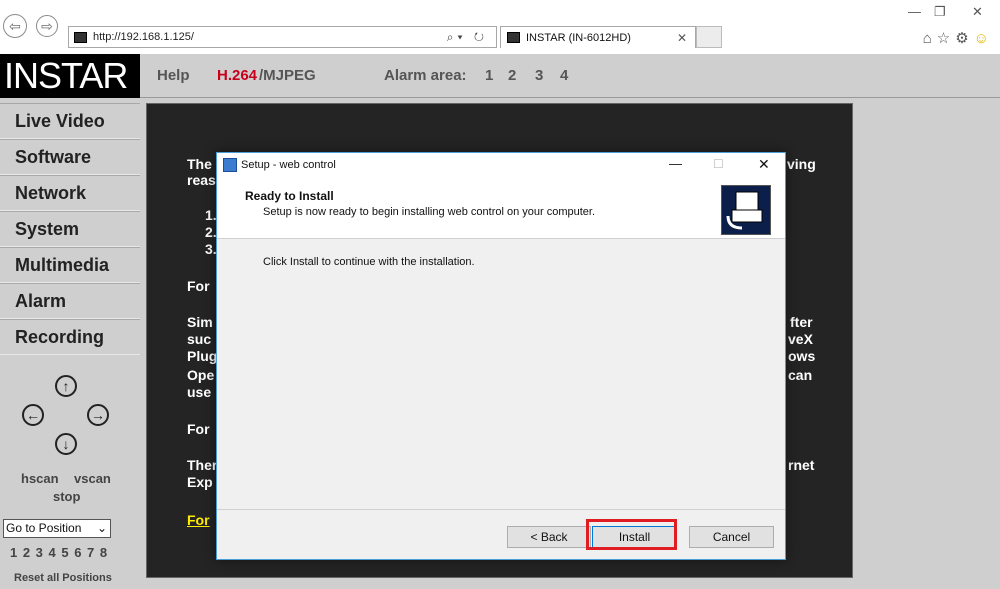 The image size is (1000, 589). What do you see at coordinates (59, 552) in the screenshot?
I see `position-numbers: 1 2 3 4 5 6 7 8` at bounding box center [59, 552].